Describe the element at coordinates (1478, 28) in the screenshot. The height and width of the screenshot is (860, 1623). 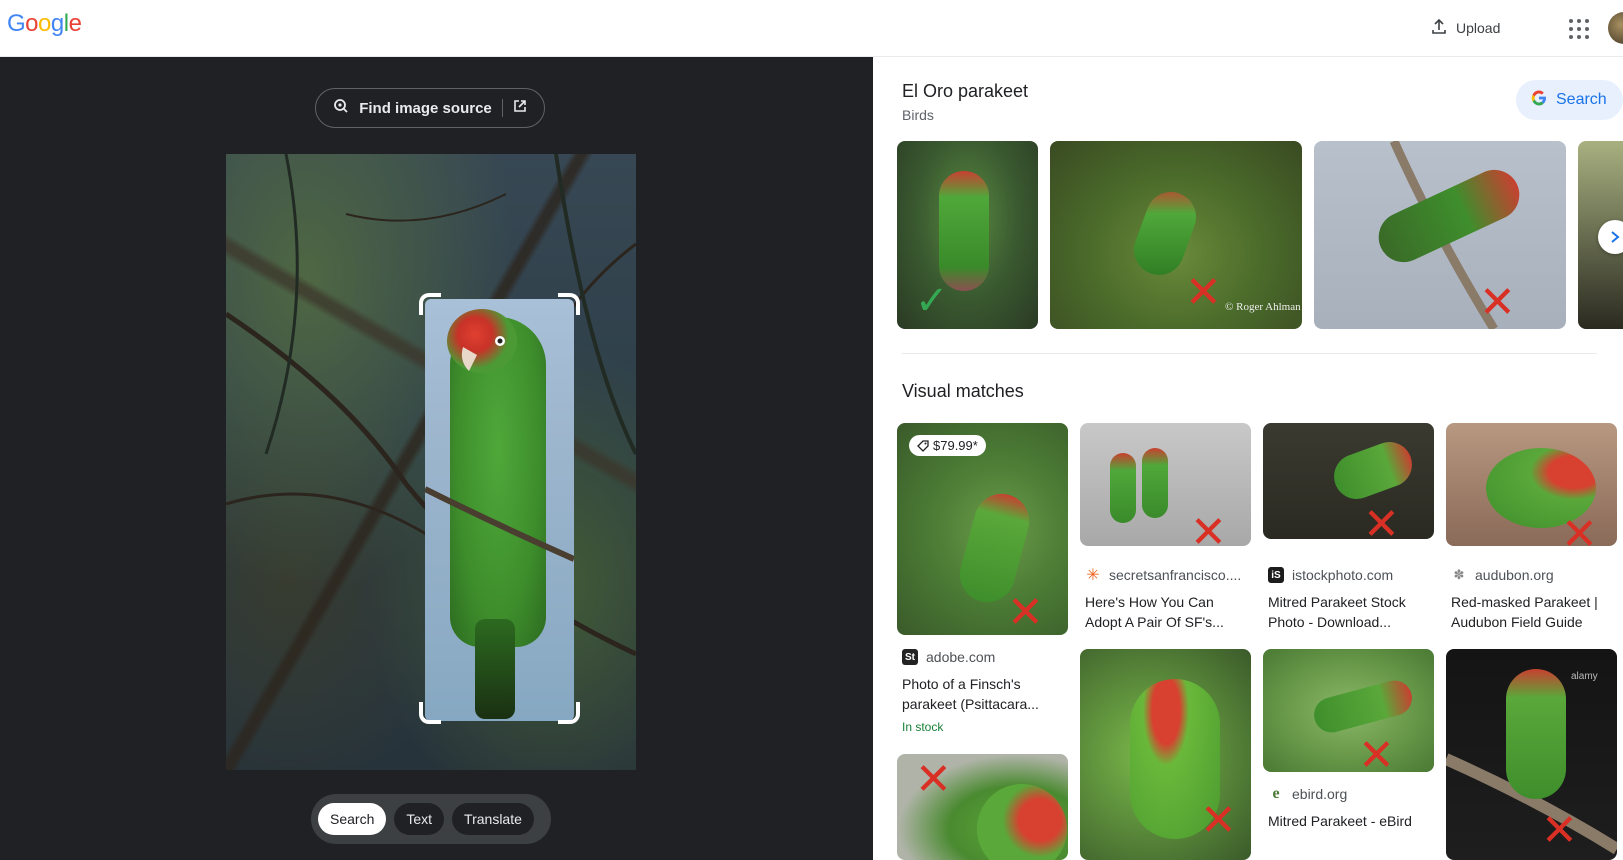
I see `upload-label: Upload` at that location.